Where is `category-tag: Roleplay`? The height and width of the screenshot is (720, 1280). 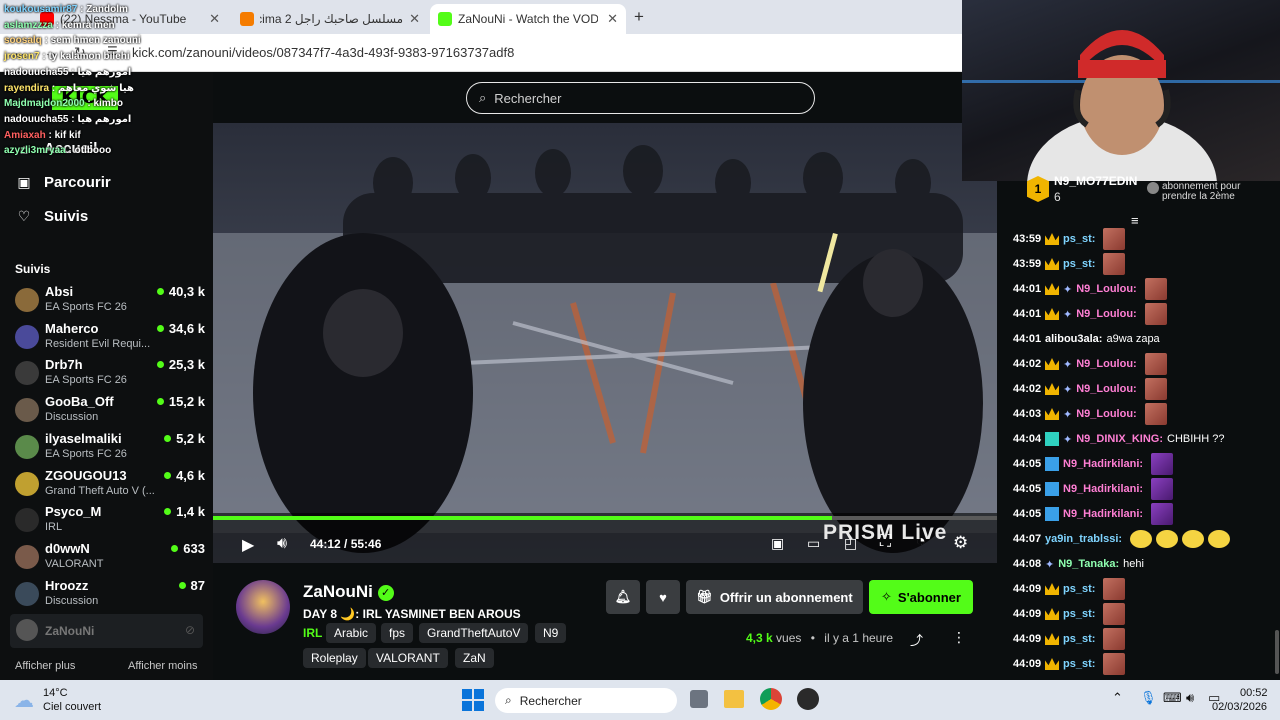 category-tag: Roleplay is located at coordinates (334, 658).